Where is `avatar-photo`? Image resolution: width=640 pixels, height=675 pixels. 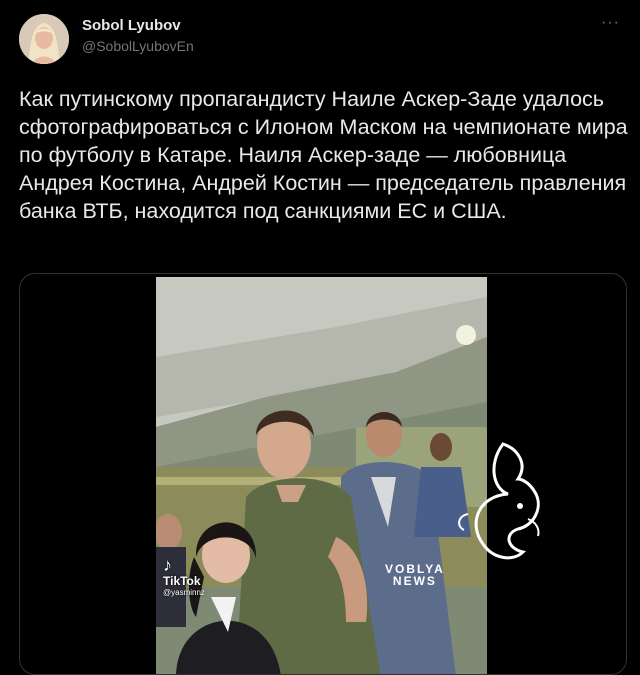
avatar-photo is located at coordinates (44, 39).